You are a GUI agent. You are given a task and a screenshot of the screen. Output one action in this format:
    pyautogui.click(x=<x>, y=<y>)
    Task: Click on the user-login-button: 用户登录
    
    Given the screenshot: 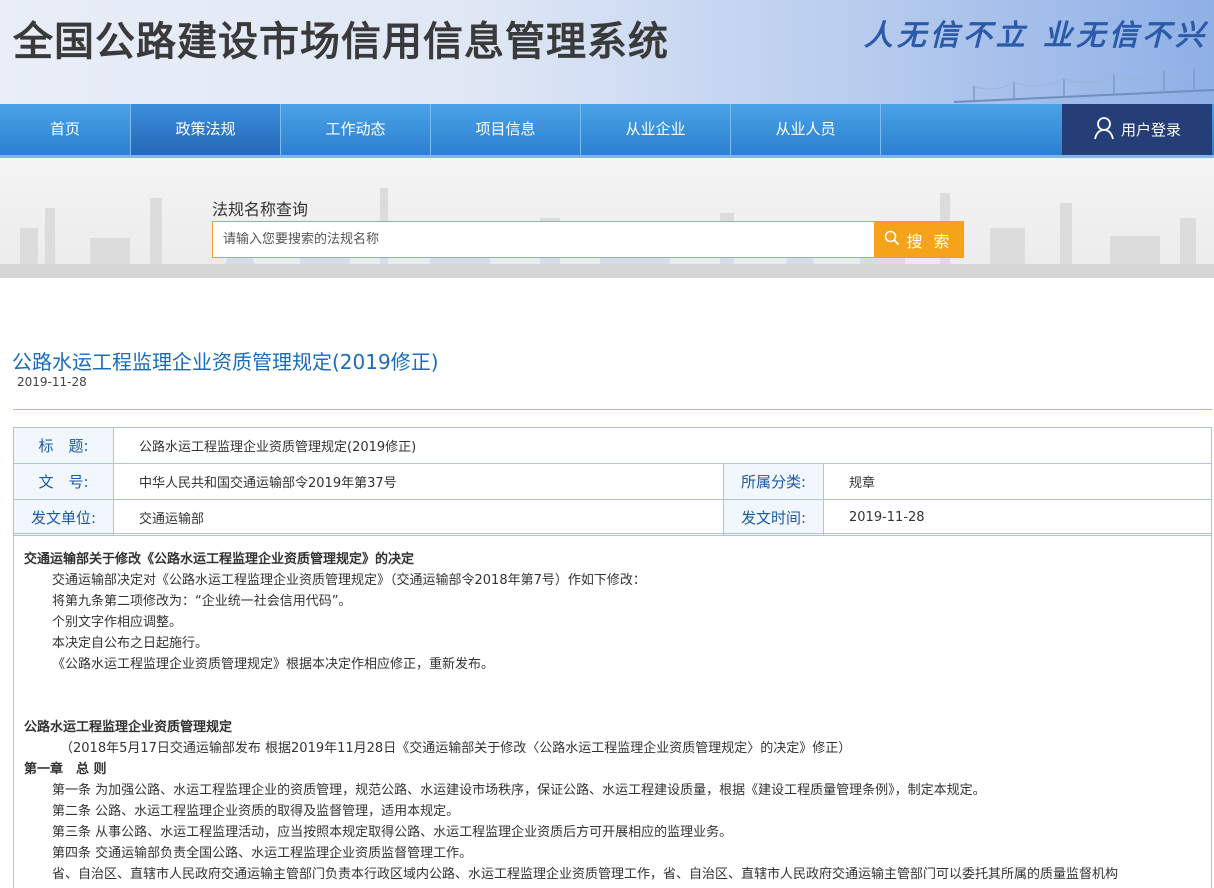 What is the action you would take?
    pyautogui.click(x=1137, y=129)
    